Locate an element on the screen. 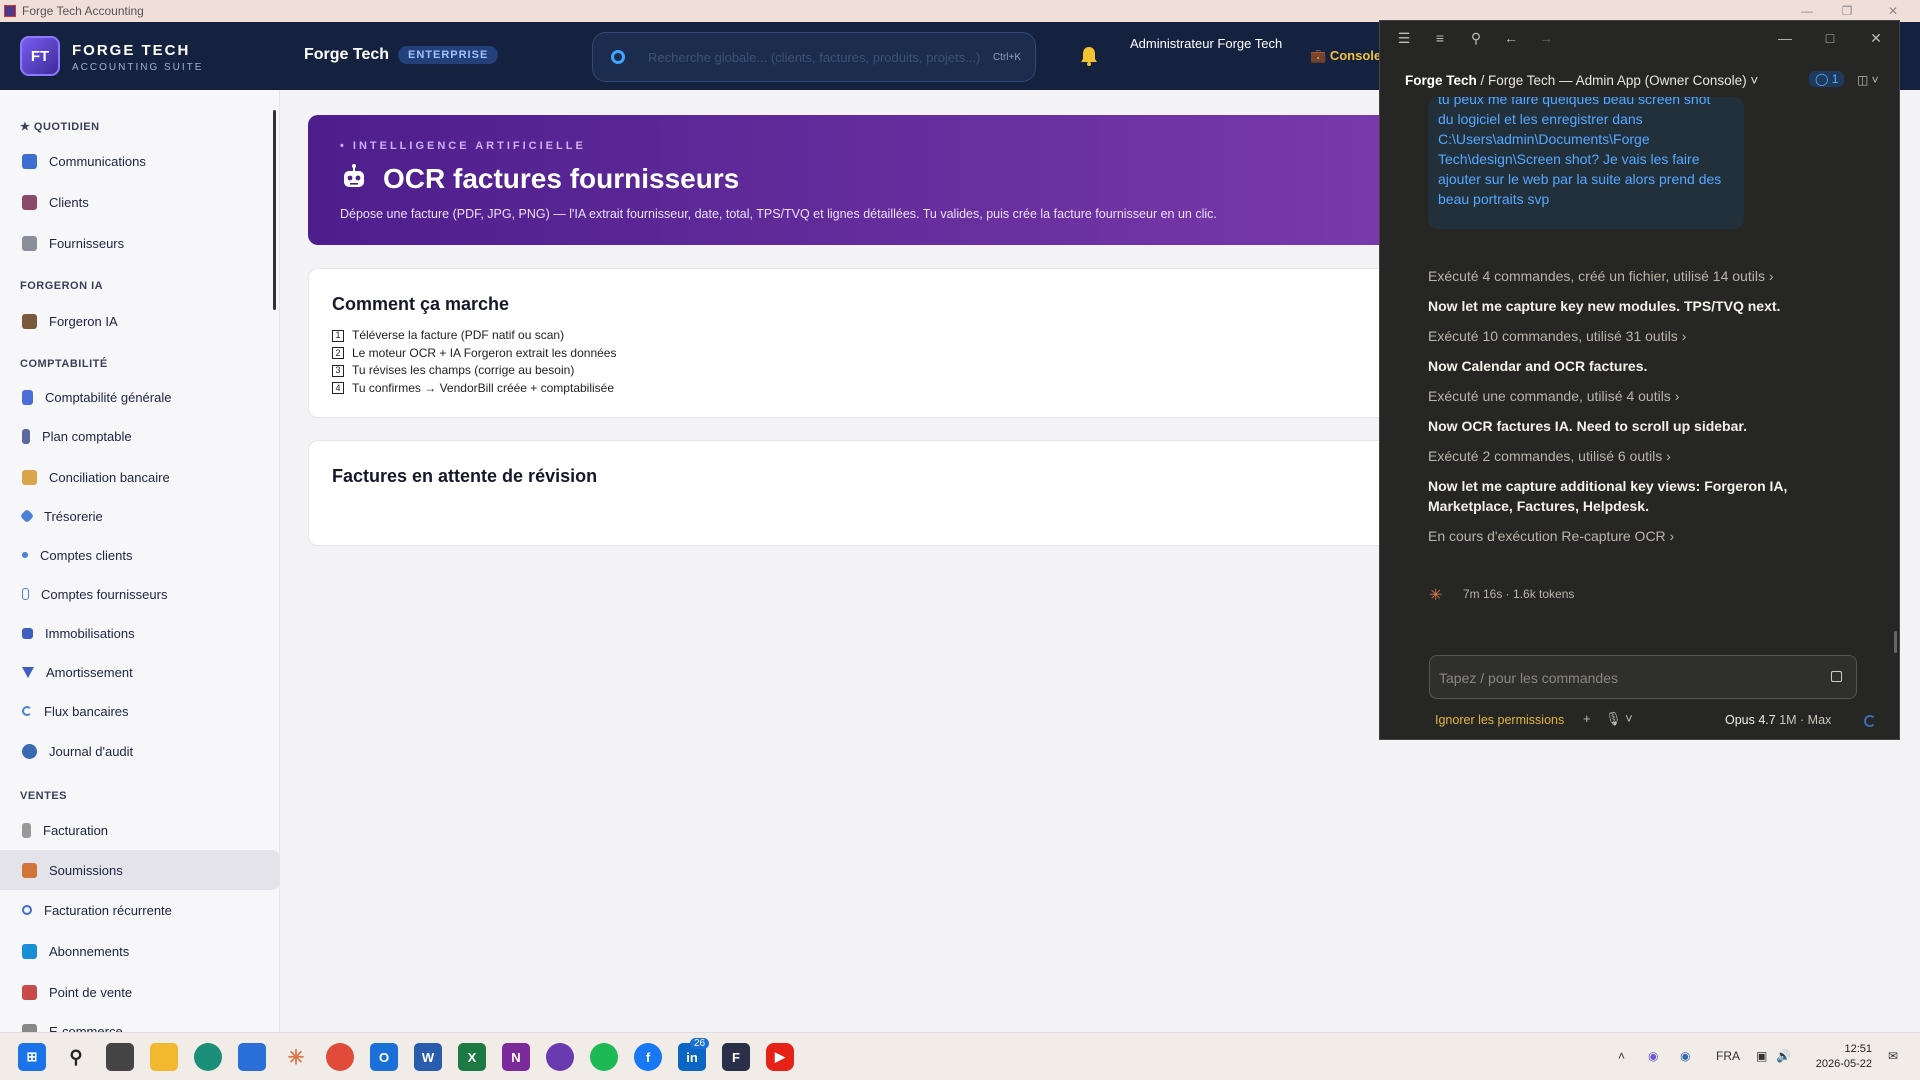 This screenshot has height=1080, width=1920. sidebar-item-comptes-fournisseurs: Comptes fournisseurs is located at coordinates (139, 594).